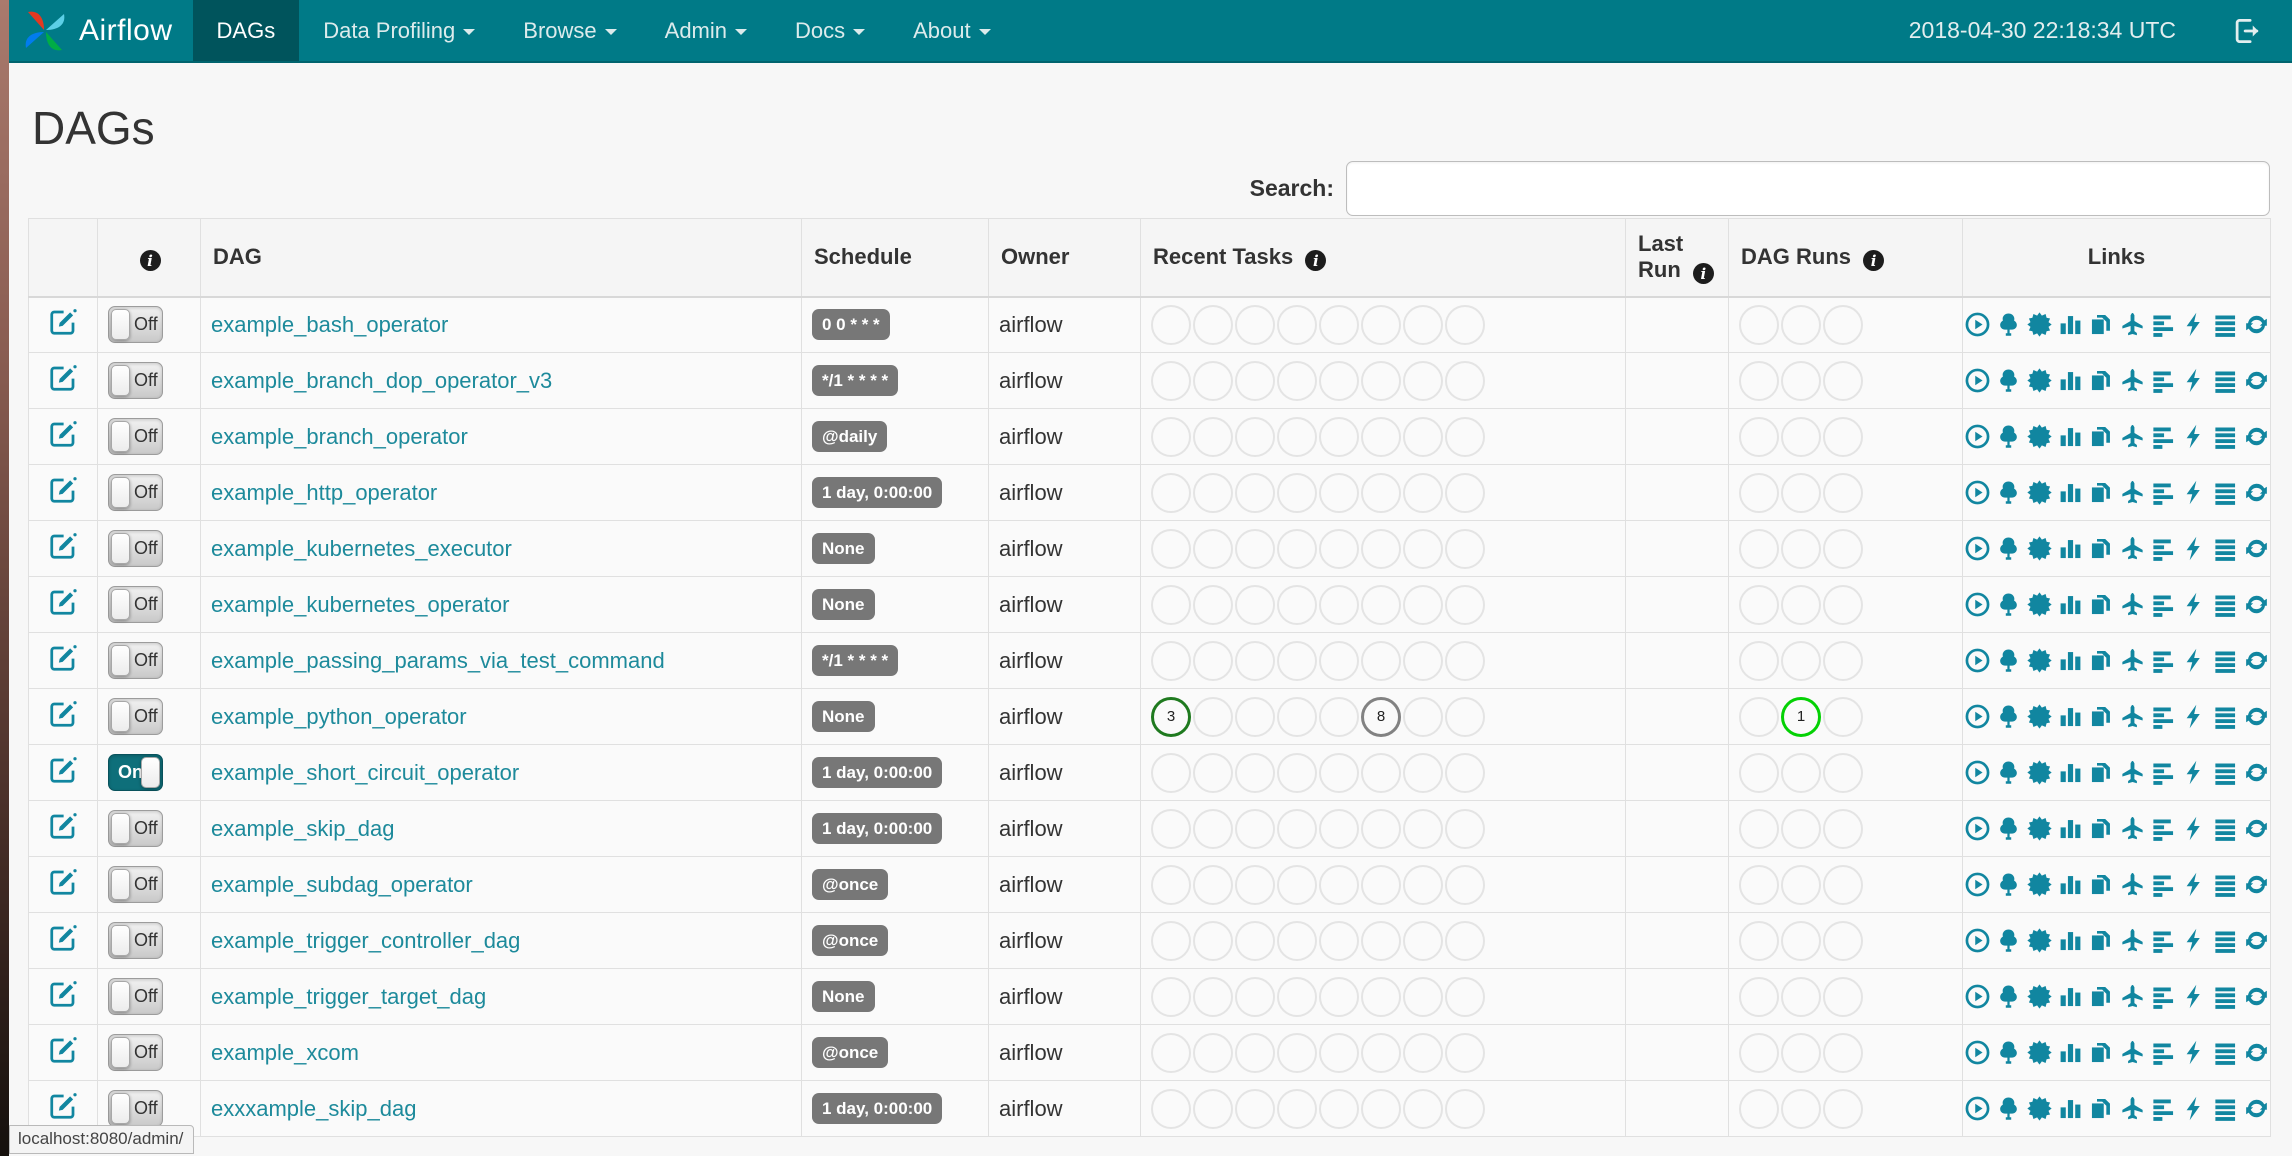  Describe the element at coordinates (1801, 716) in the screenshot. I see `dag-run-state-circle: 1` at that location.